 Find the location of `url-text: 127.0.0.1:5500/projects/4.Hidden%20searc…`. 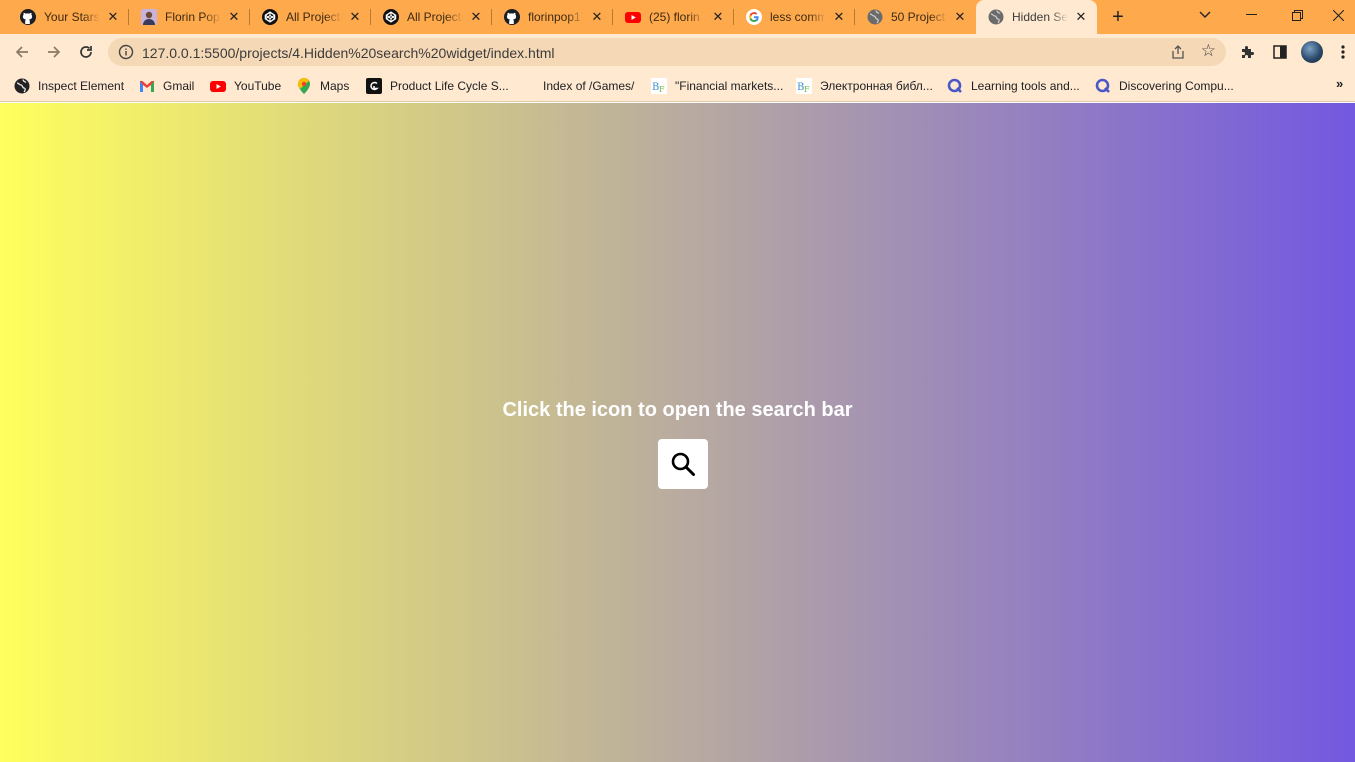

url-text: 127.0.0.1:5500/projects/4.Hidden%20searc… is located at coordinates (348, 53).